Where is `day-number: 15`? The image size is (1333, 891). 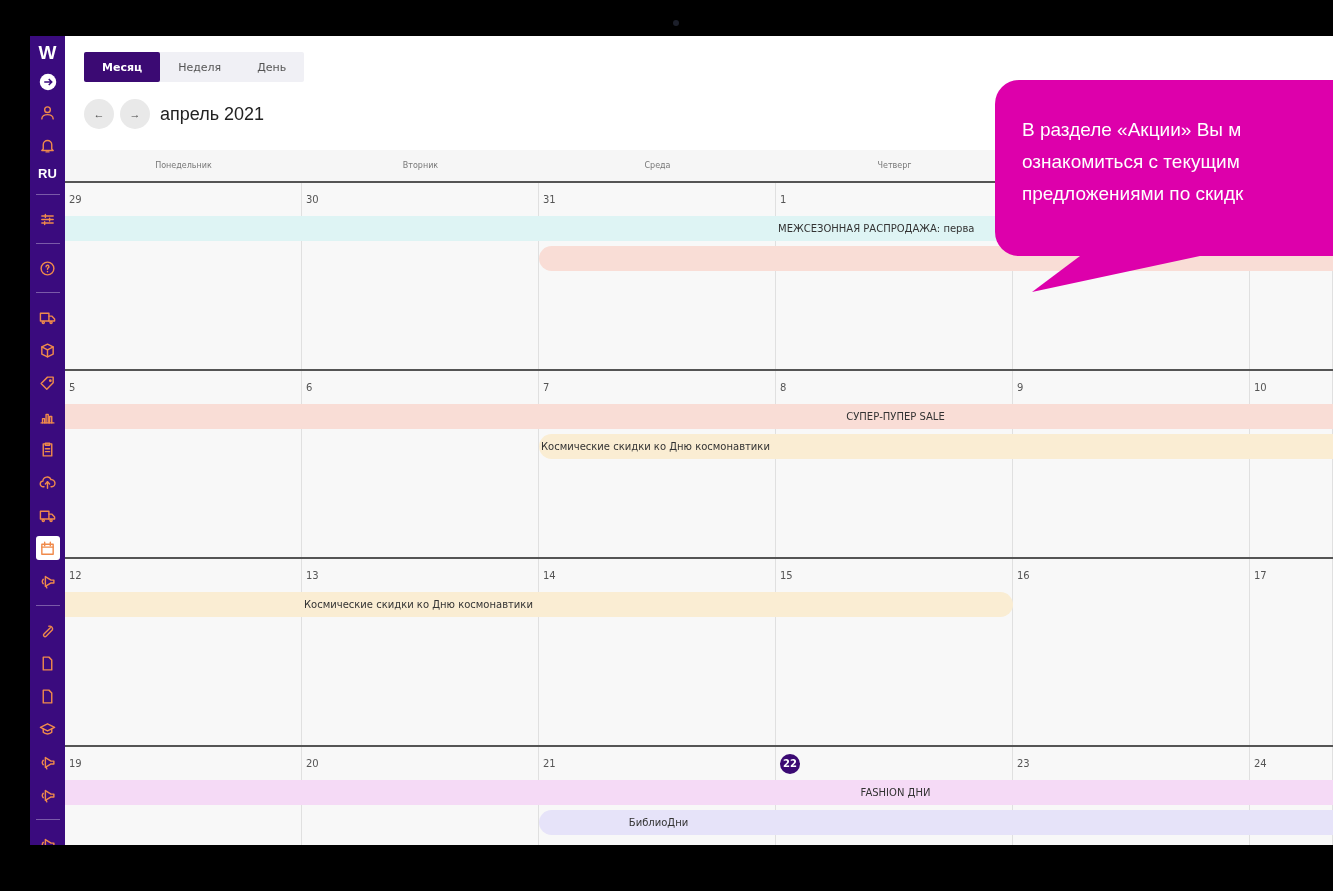 day-number: 15 is located at coordinates (786, 576).